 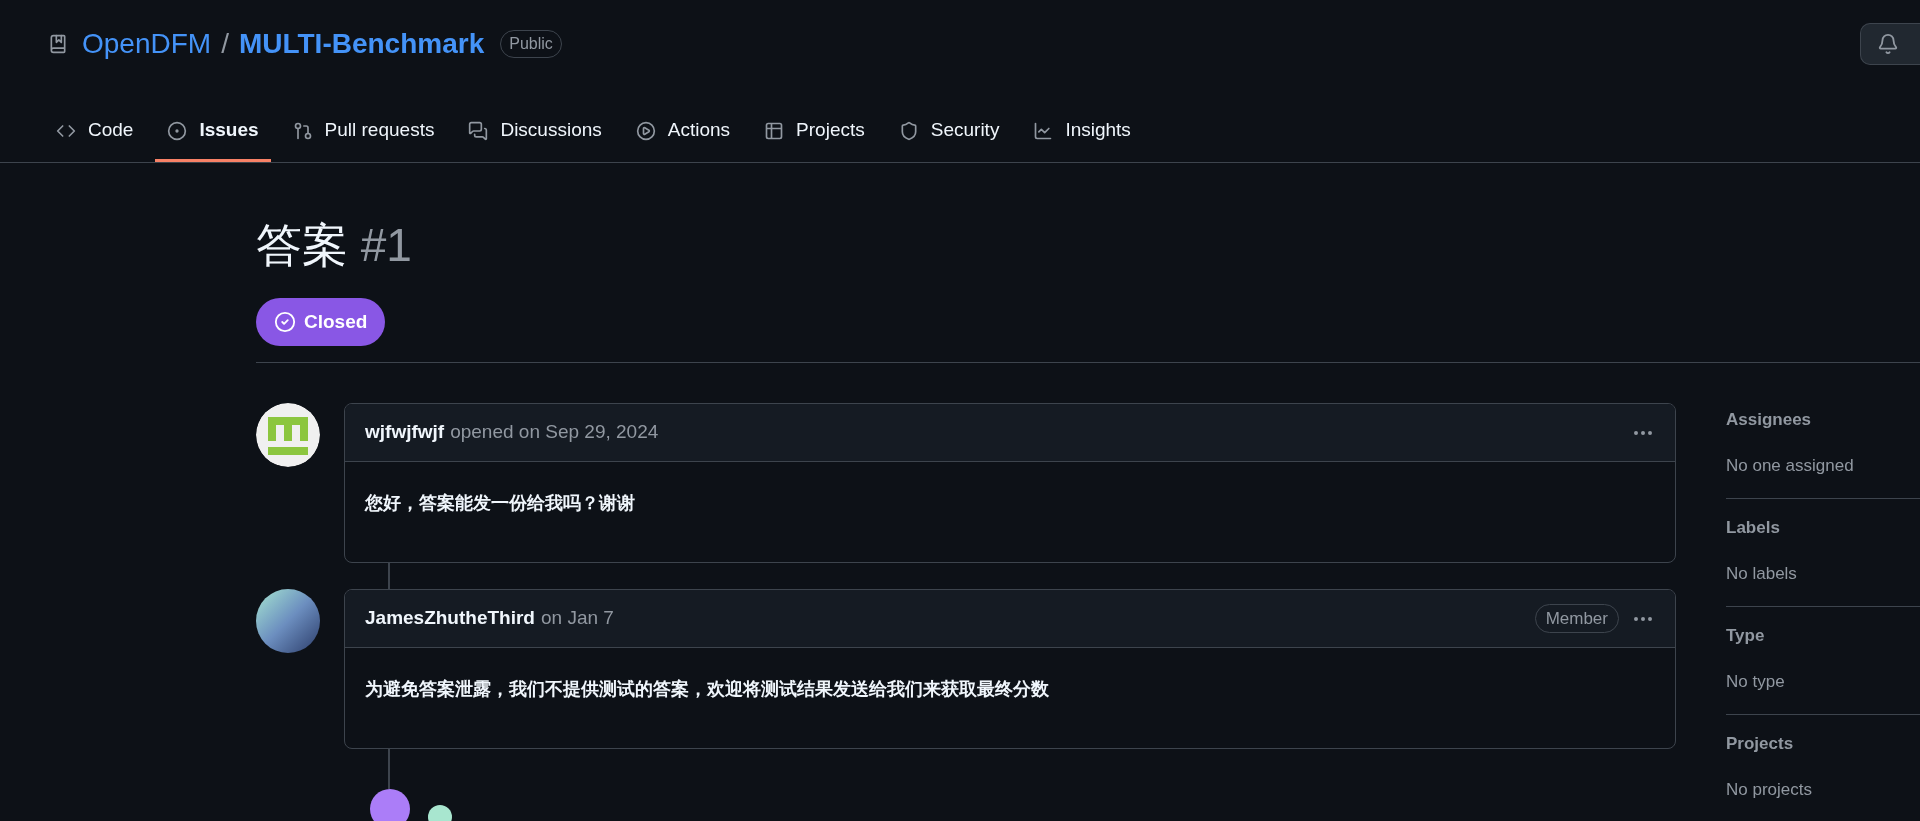 I want to click on bell-icon, so click(x=1888, y=44).